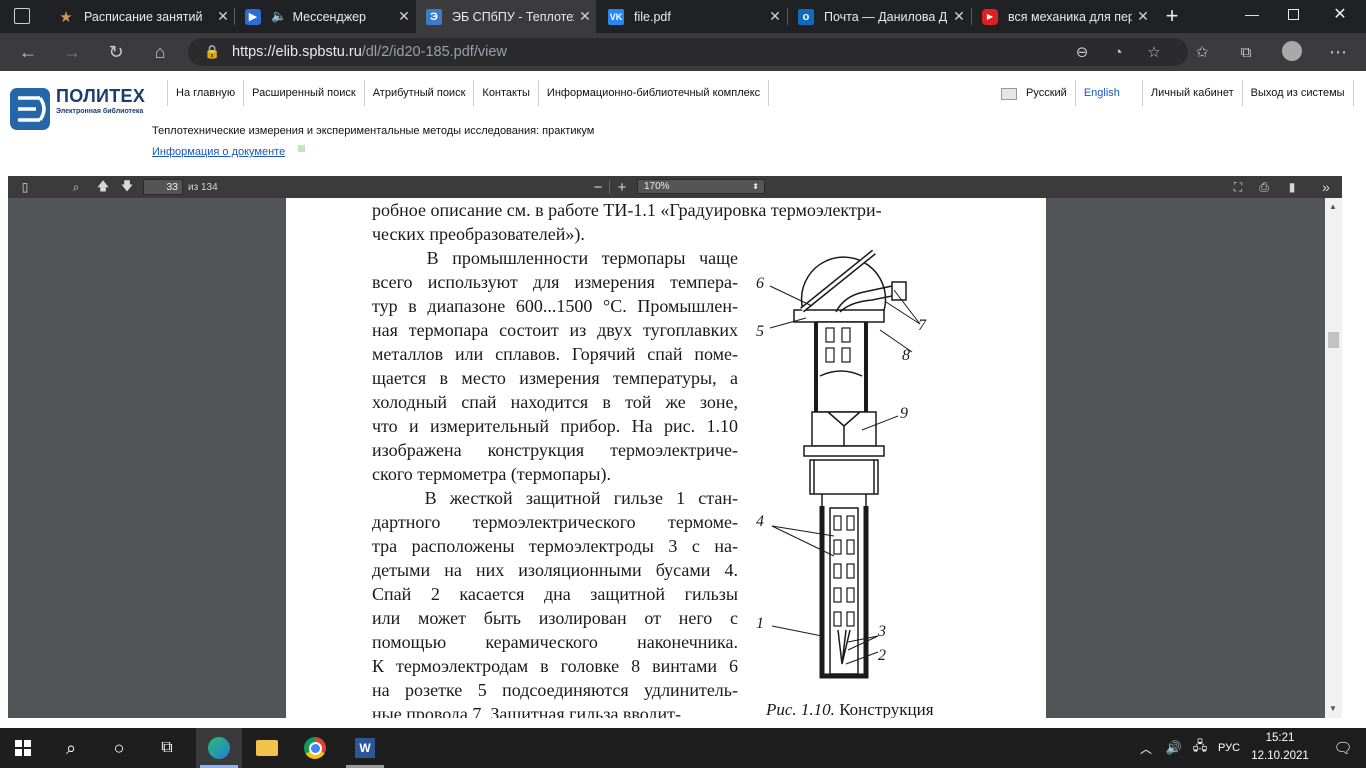  Describe the element at coordinates (622, 187) in the screenshot. I see `zoom-in-button: +` at that location.